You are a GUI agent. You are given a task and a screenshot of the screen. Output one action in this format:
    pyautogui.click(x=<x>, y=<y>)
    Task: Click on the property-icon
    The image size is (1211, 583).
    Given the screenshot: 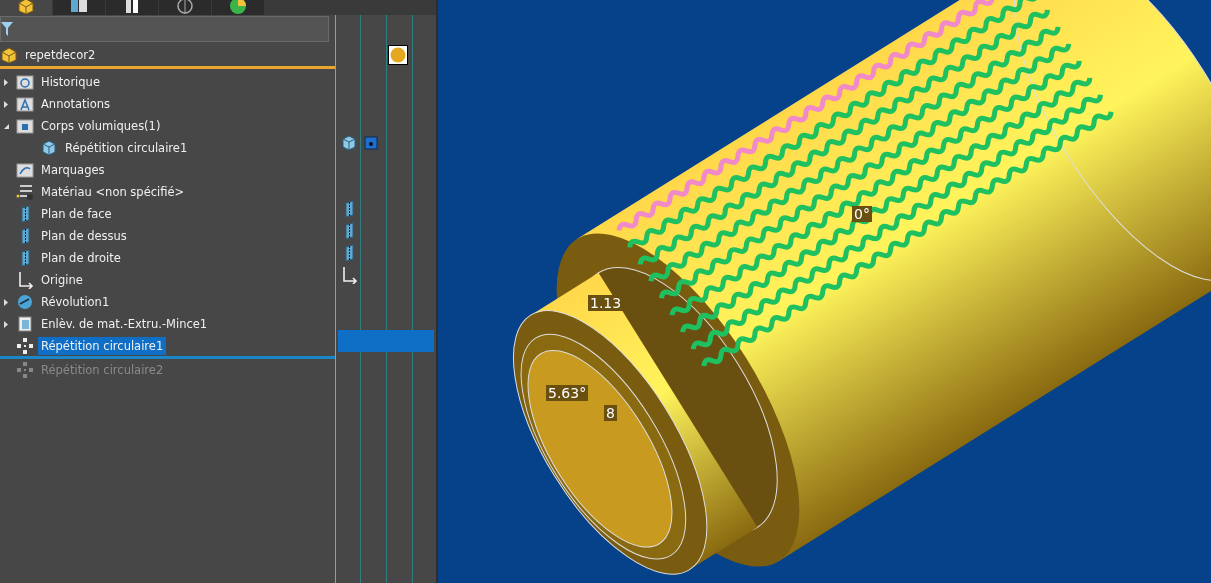 What is the action you would take?
    pyautogui.click(x=79, y=7)
    